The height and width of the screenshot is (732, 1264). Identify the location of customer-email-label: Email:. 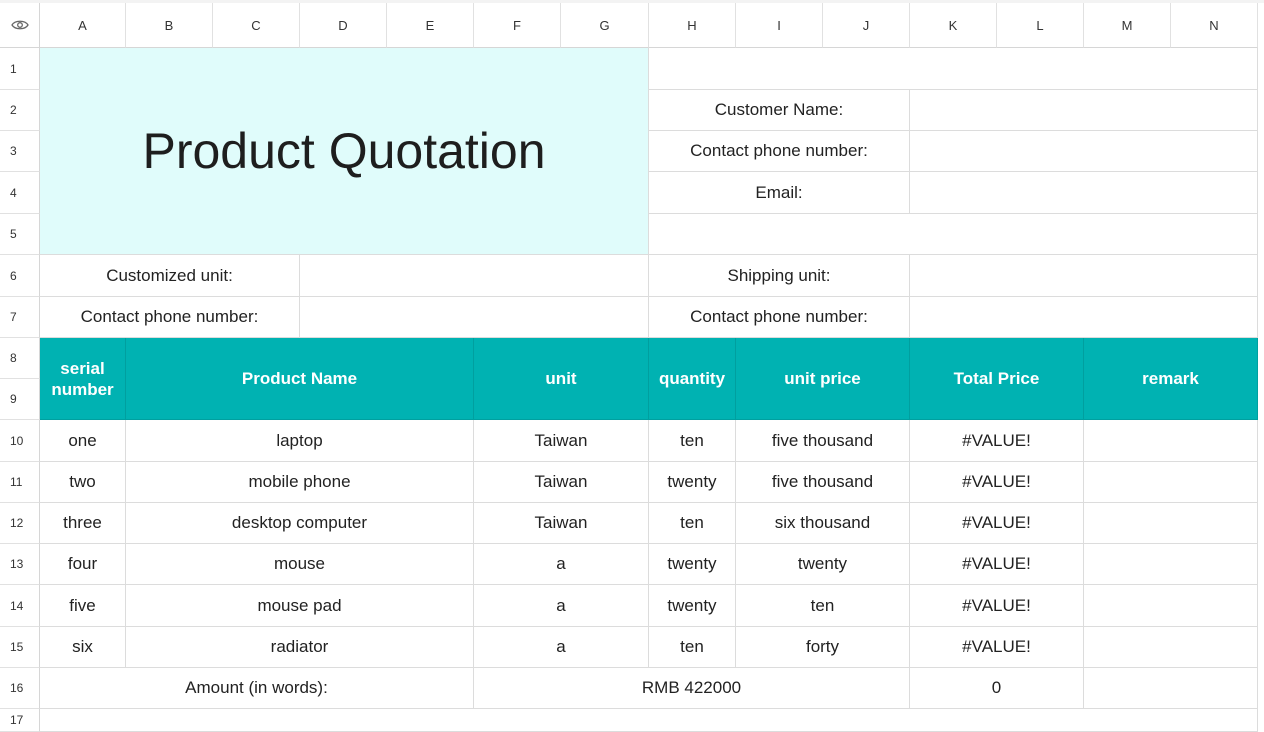
(779, 193).